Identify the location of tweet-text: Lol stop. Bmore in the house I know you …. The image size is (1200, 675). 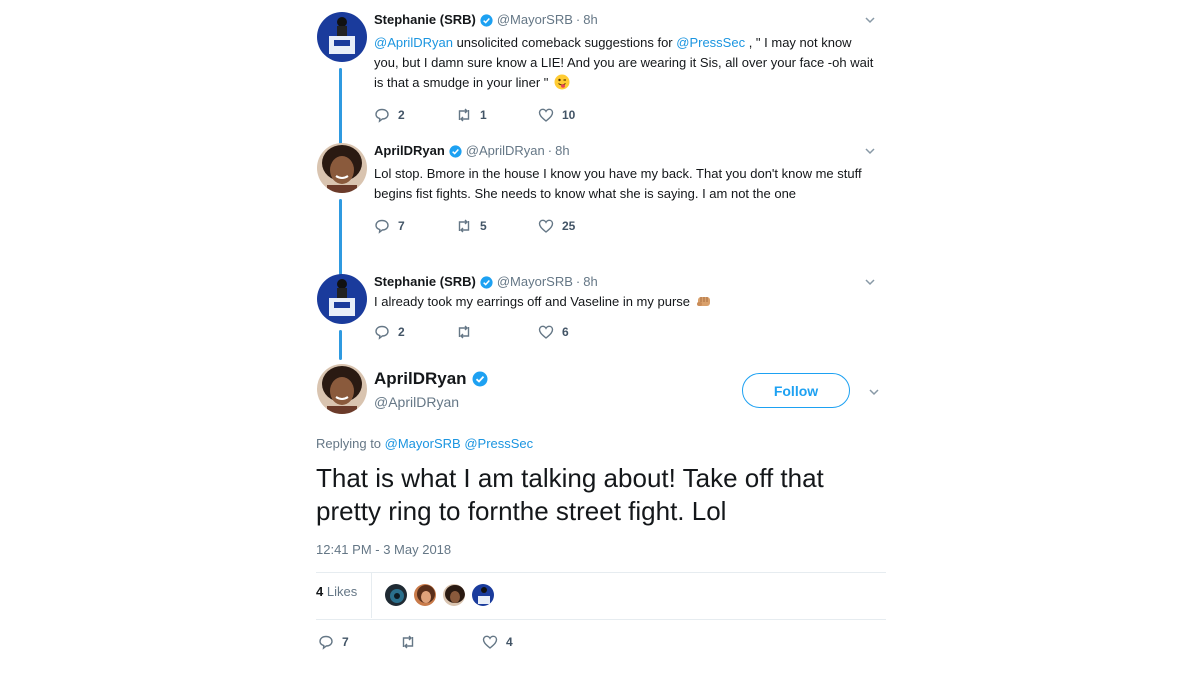
(618, 183).